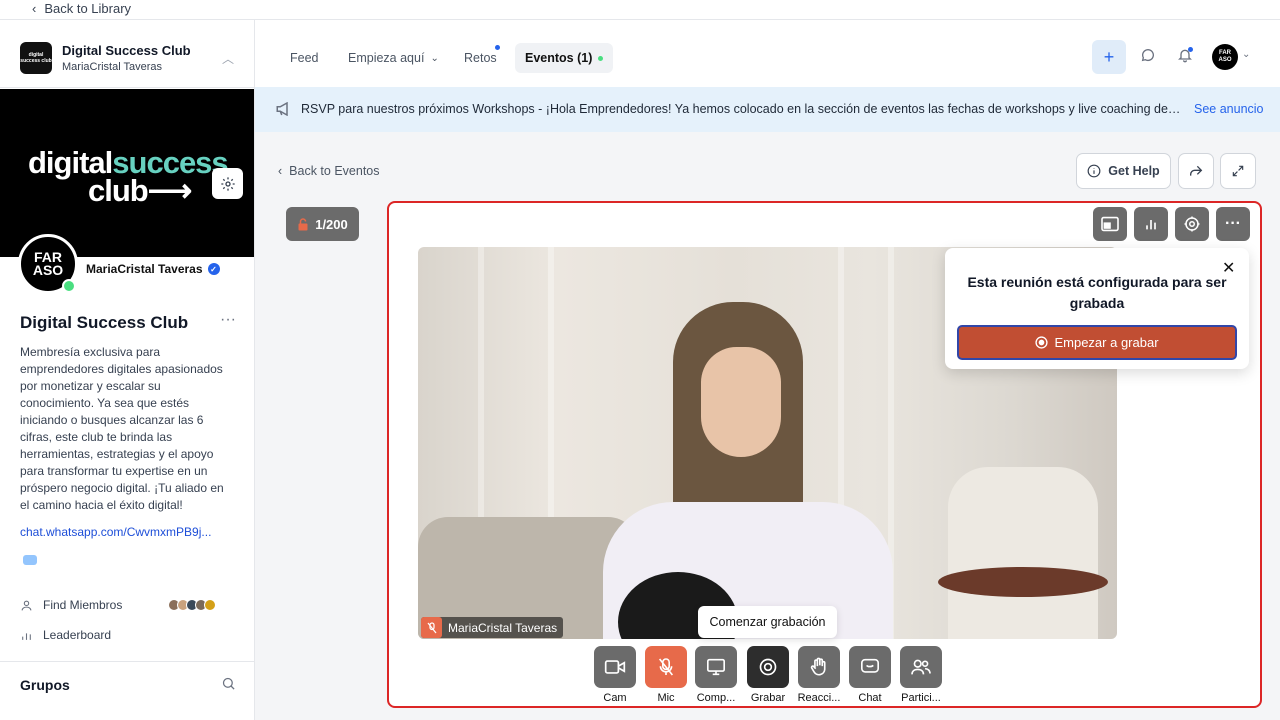 This screenshot has width=1280, height=720. Describe the element at coordinates (228, 59) in the screenshot. I see `chevron-up-icon: ︿` at that location.